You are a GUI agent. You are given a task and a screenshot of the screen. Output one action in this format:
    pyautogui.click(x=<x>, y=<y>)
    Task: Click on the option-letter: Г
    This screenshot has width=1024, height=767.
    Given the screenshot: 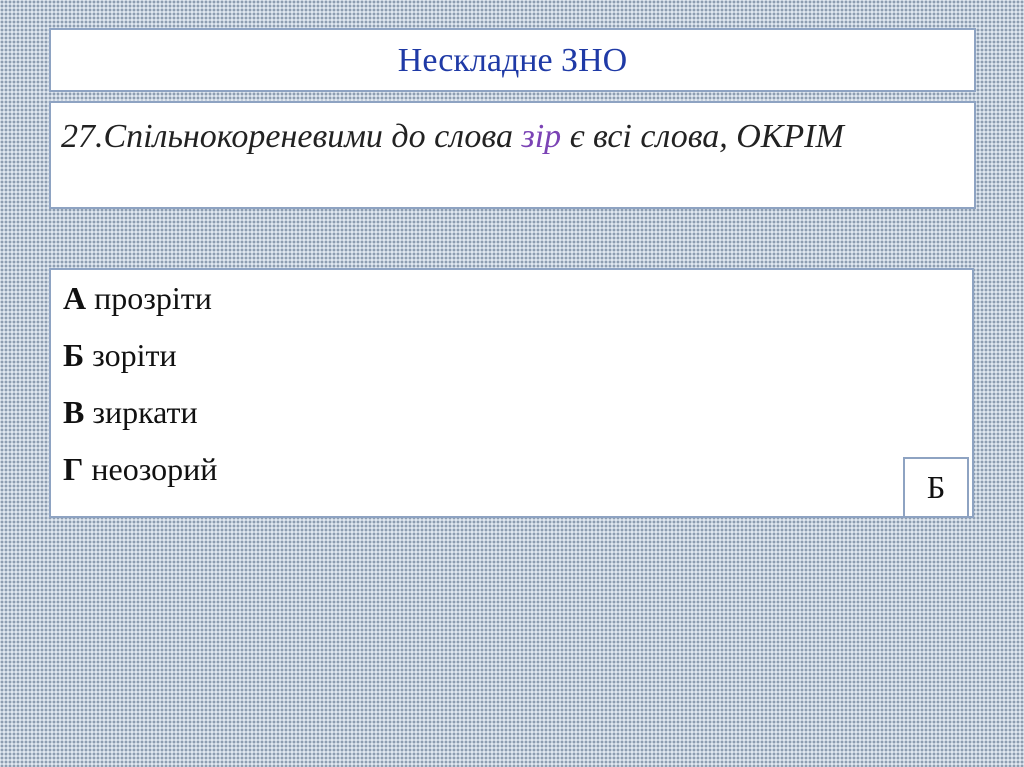 What is the action you would take?
    pyautogui.click(x=73, y=469)
    